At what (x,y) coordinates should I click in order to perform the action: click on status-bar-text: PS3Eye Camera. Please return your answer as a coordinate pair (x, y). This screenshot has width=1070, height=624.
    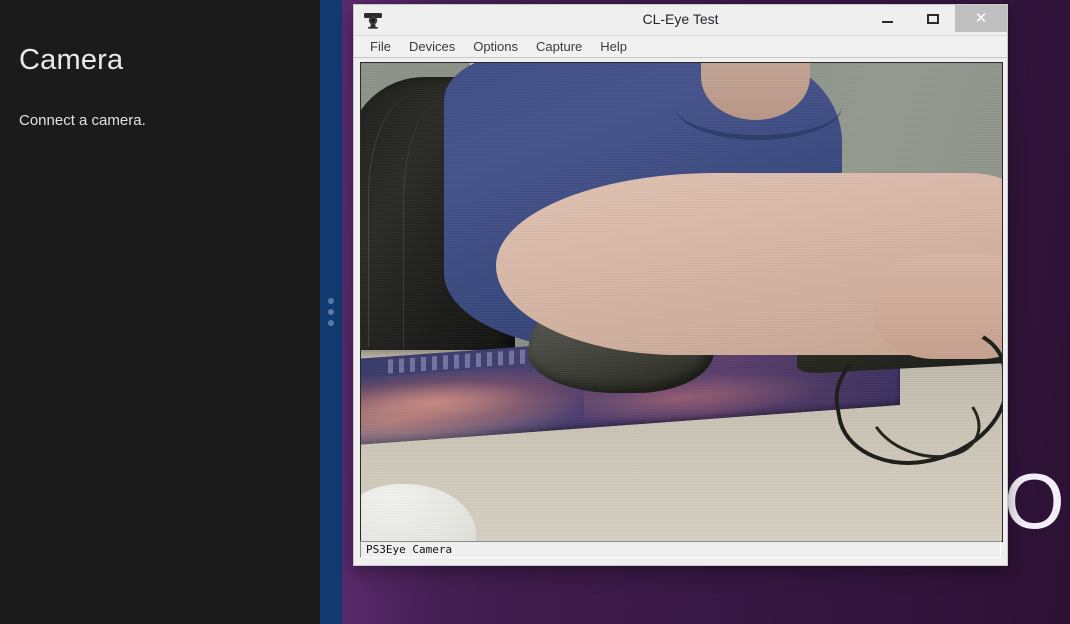
    Looking at the image, I should click on (409, 549).